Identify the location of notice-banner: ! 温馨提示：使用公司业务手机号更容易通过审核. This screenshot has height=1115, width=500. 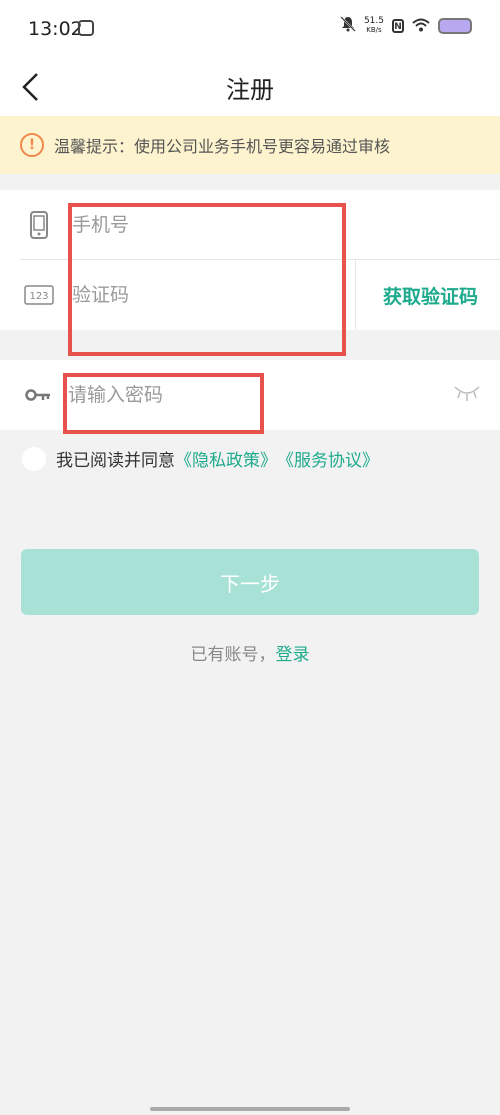
(250, 145).